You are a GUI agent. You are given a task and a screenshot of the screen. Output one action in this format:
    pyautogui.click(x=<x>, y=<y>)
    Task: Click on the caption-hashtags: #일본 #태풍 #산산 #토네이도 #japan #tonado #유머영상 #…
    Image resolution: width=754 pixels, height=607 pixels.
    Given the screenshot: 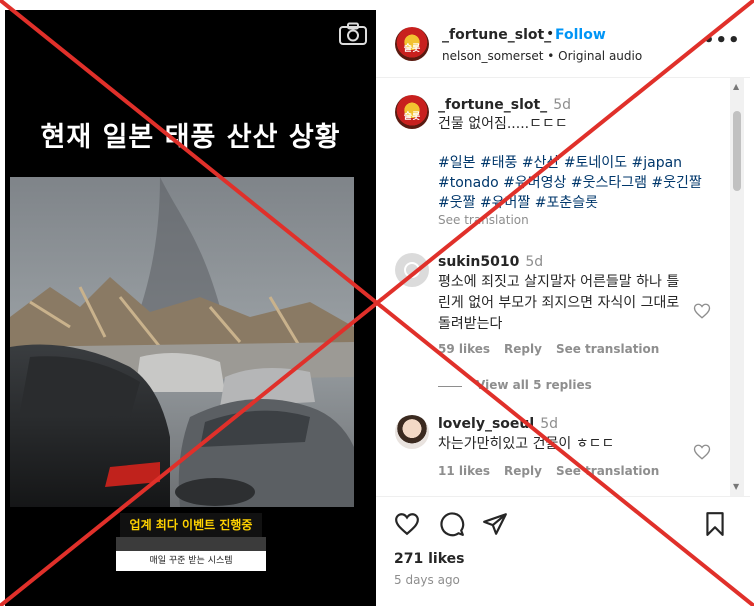 What is the action you would take?
    pyautogui.click(x=575, y=183)
    